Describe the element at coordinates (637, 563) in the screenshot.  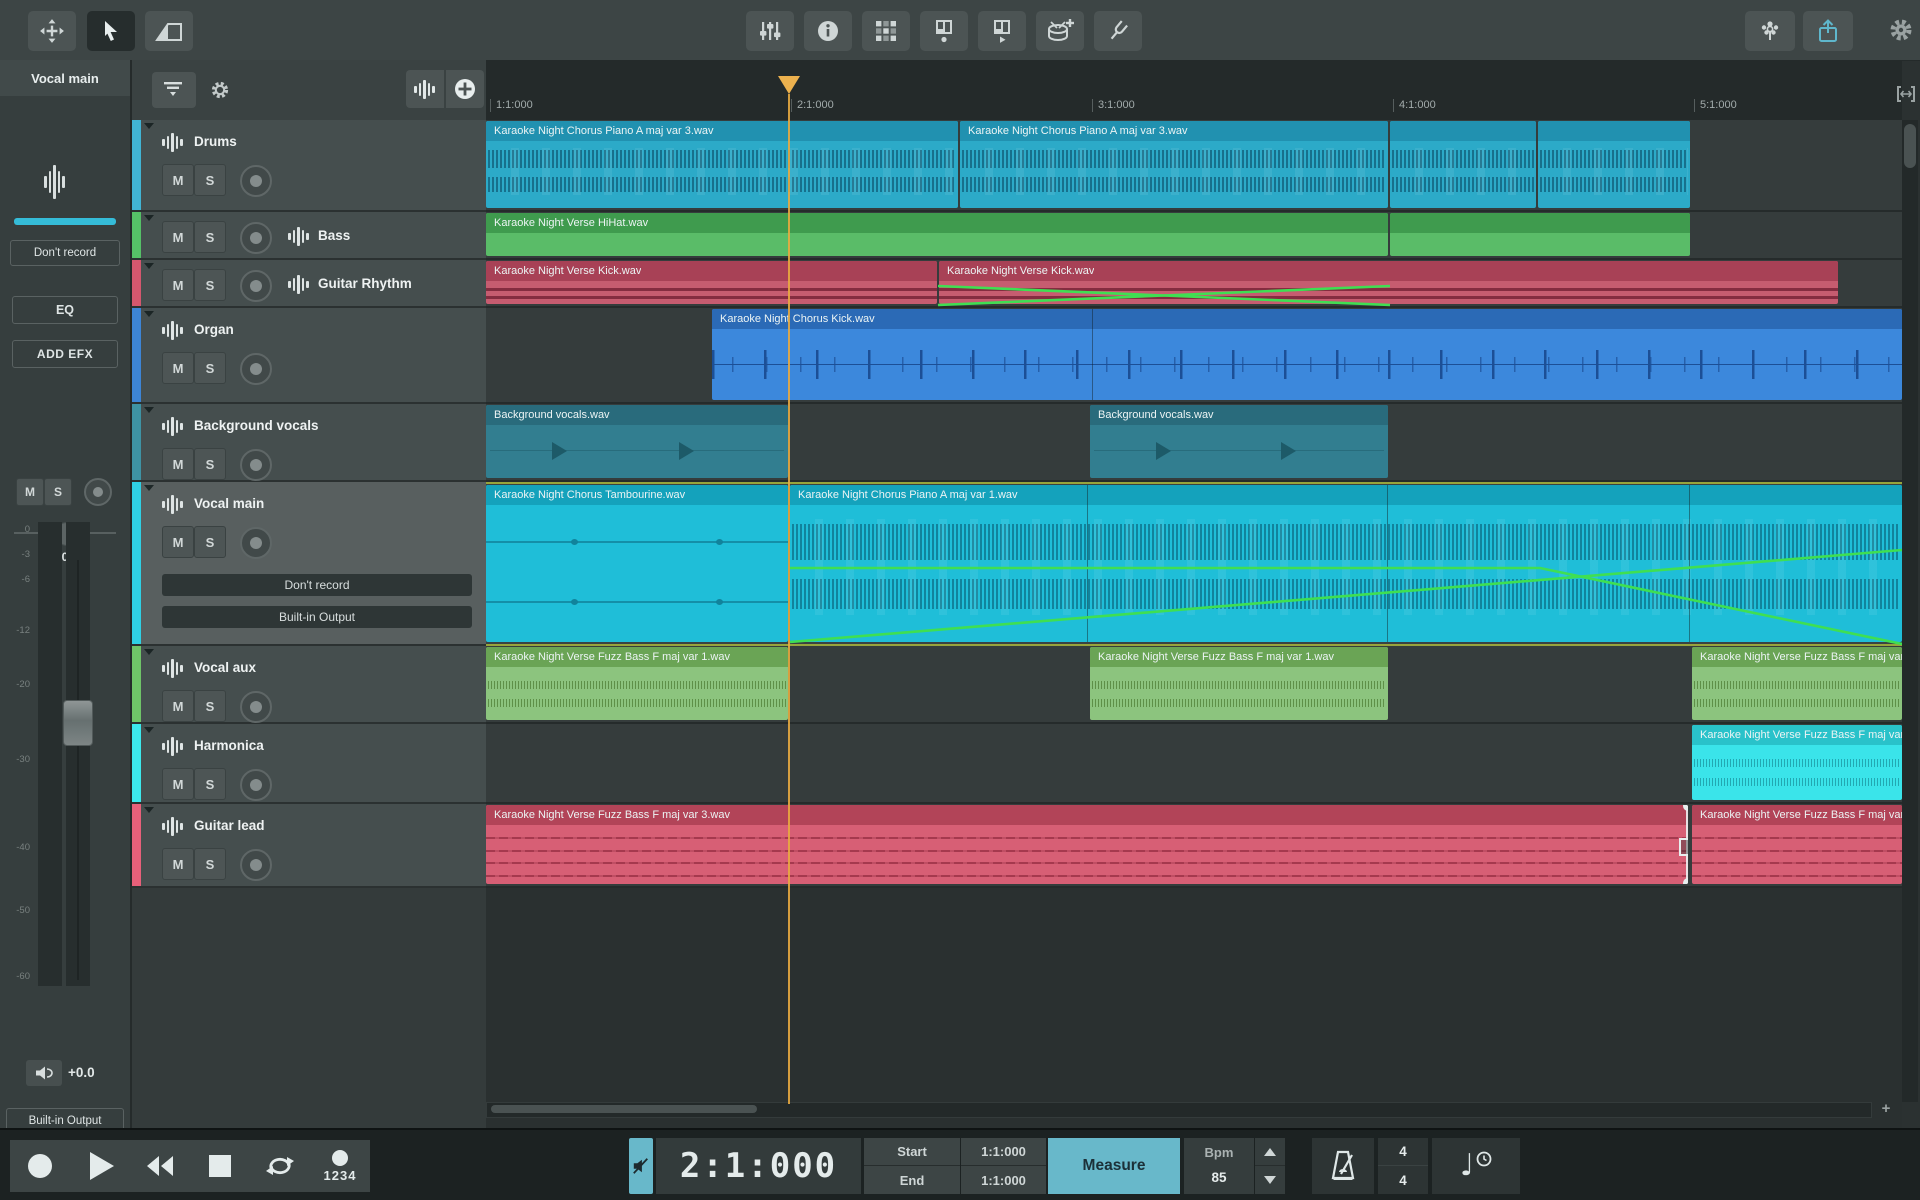
I see `audio-clip: Karaoke Night Chorus Tambourine.wav` at that location.